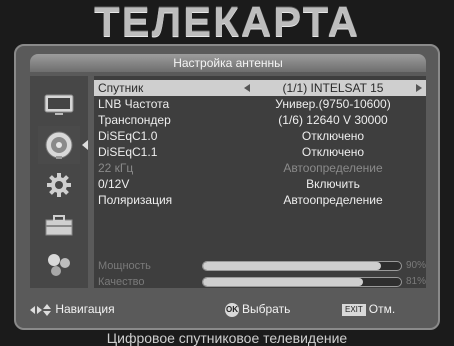 The image size is (454, 346). What do you see at coordinates (134, 120) in the screenshot?
I see `setting-label: Транспондер` at bounding box center [134, 120].